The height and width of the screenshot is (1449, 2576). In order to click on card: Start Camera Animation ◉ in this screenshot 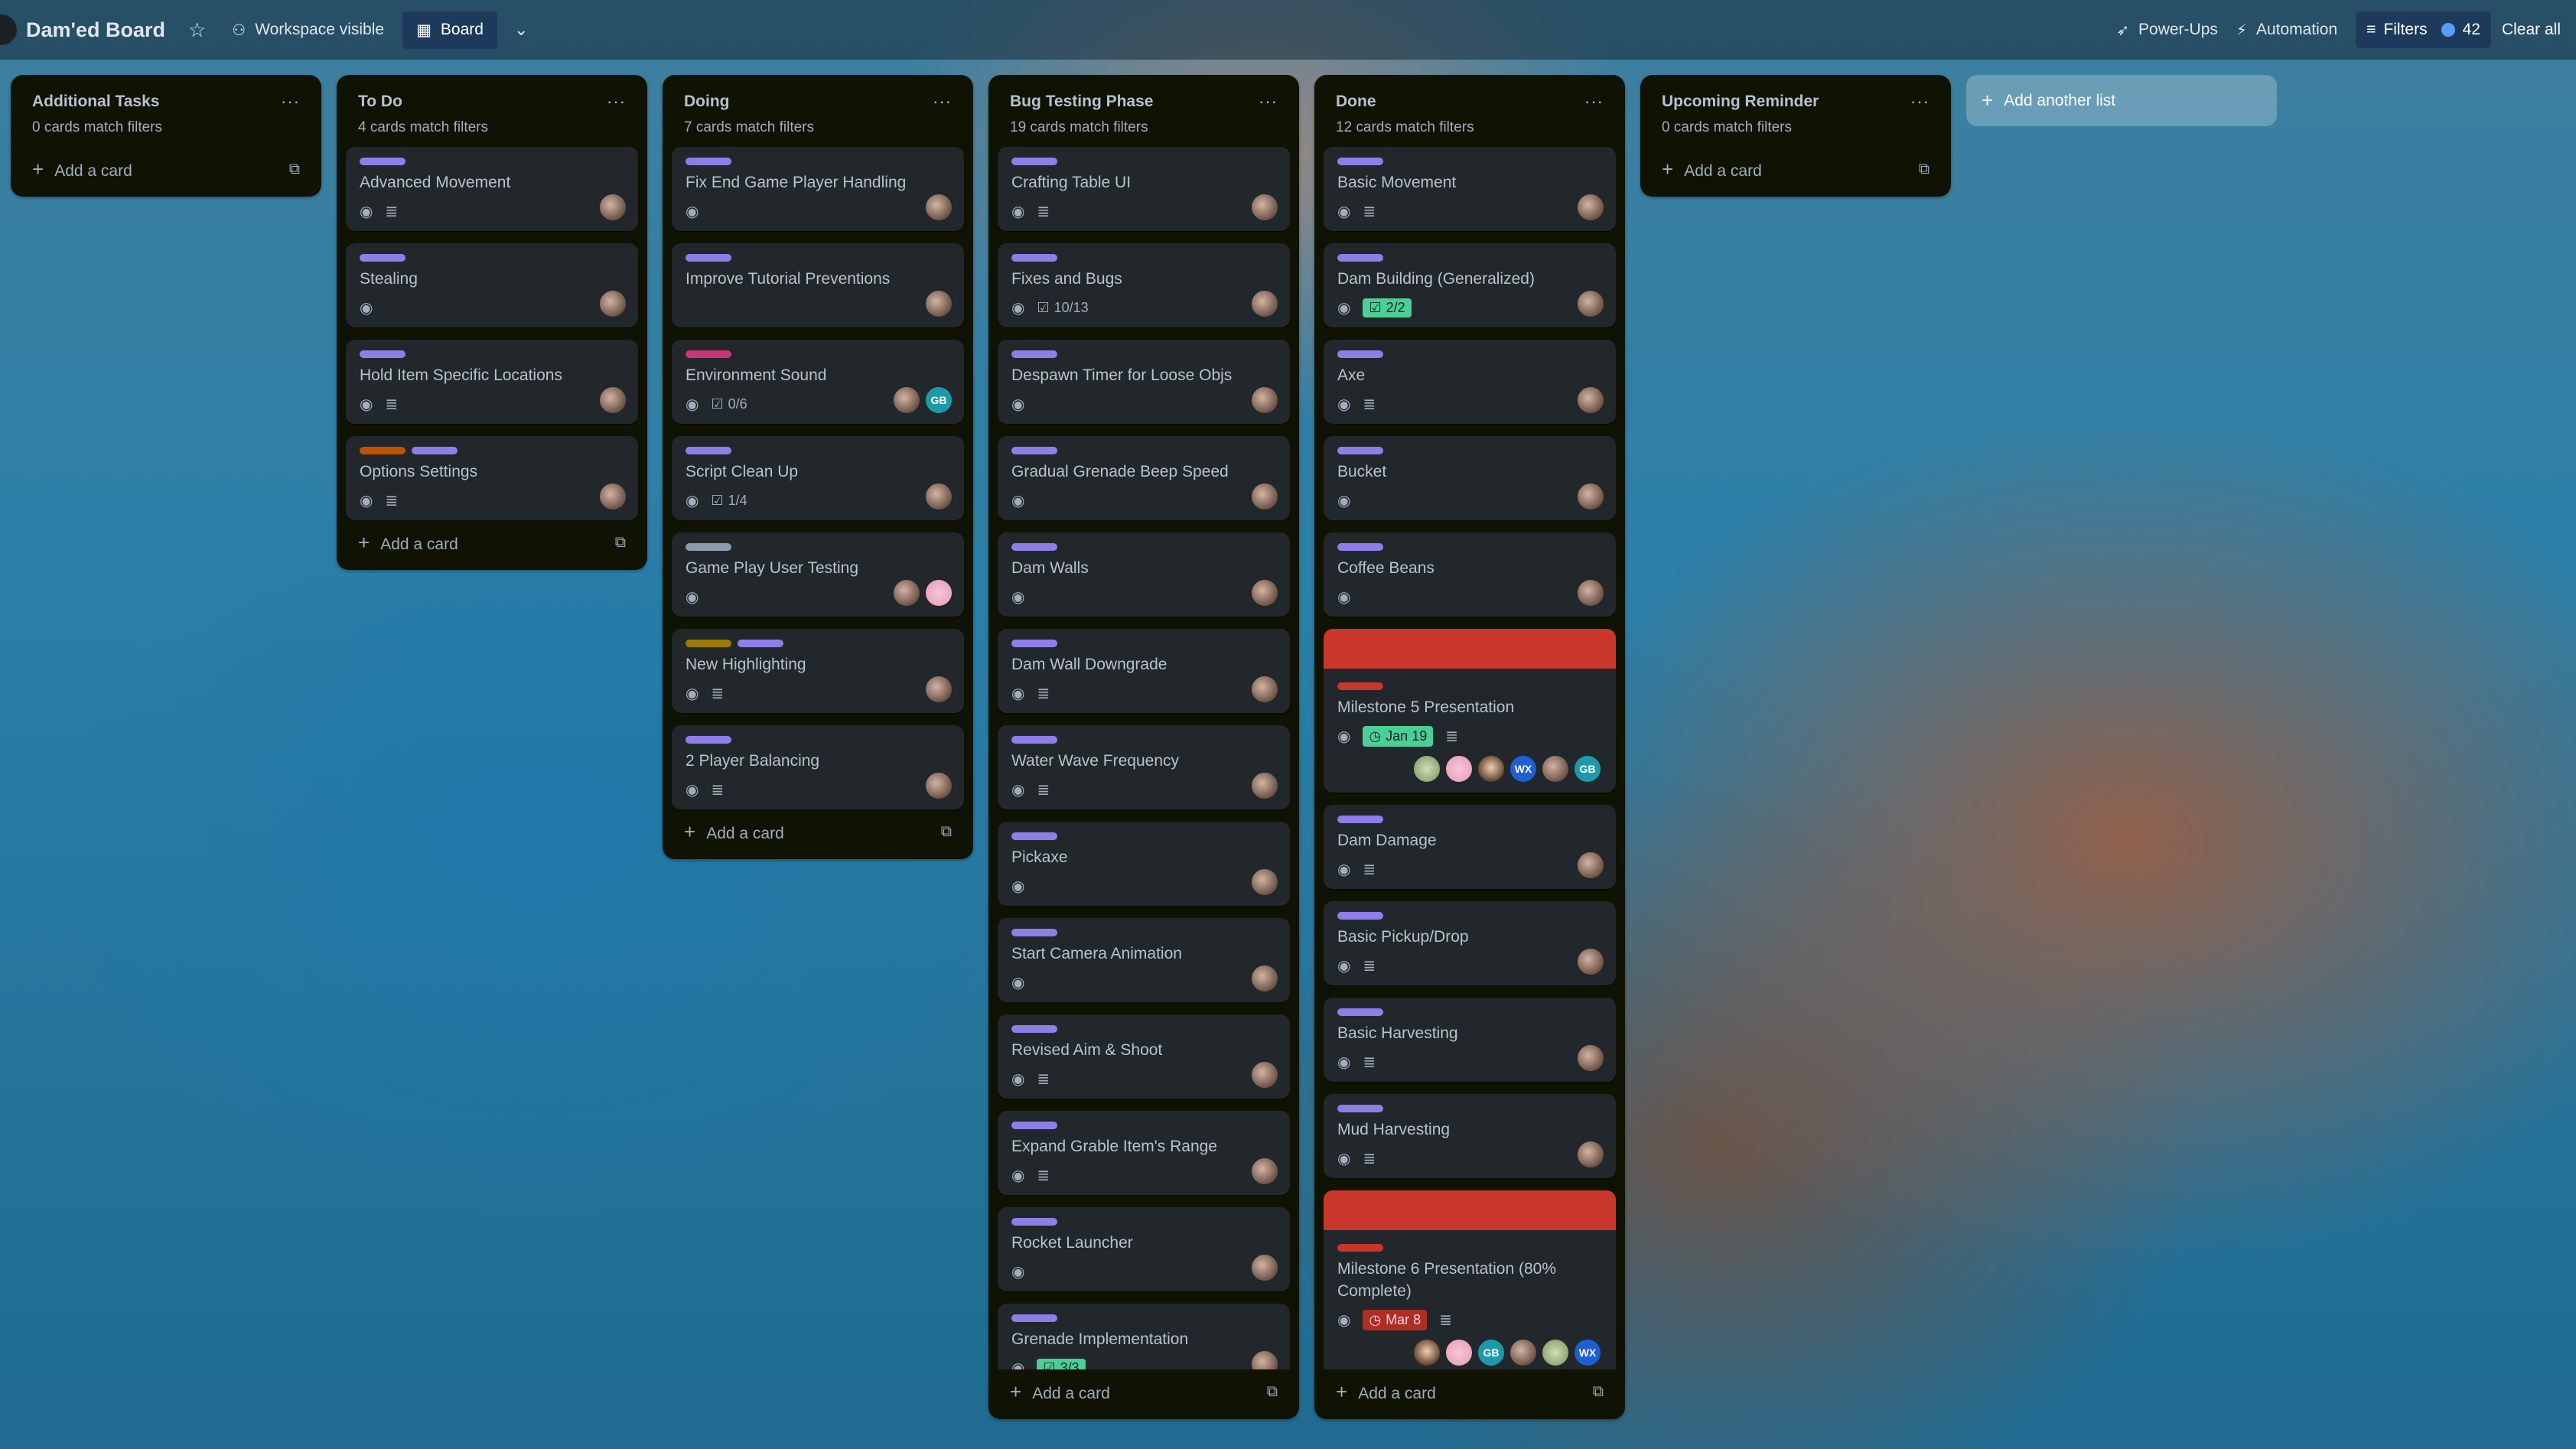, I will do `click(1144, 960)`.